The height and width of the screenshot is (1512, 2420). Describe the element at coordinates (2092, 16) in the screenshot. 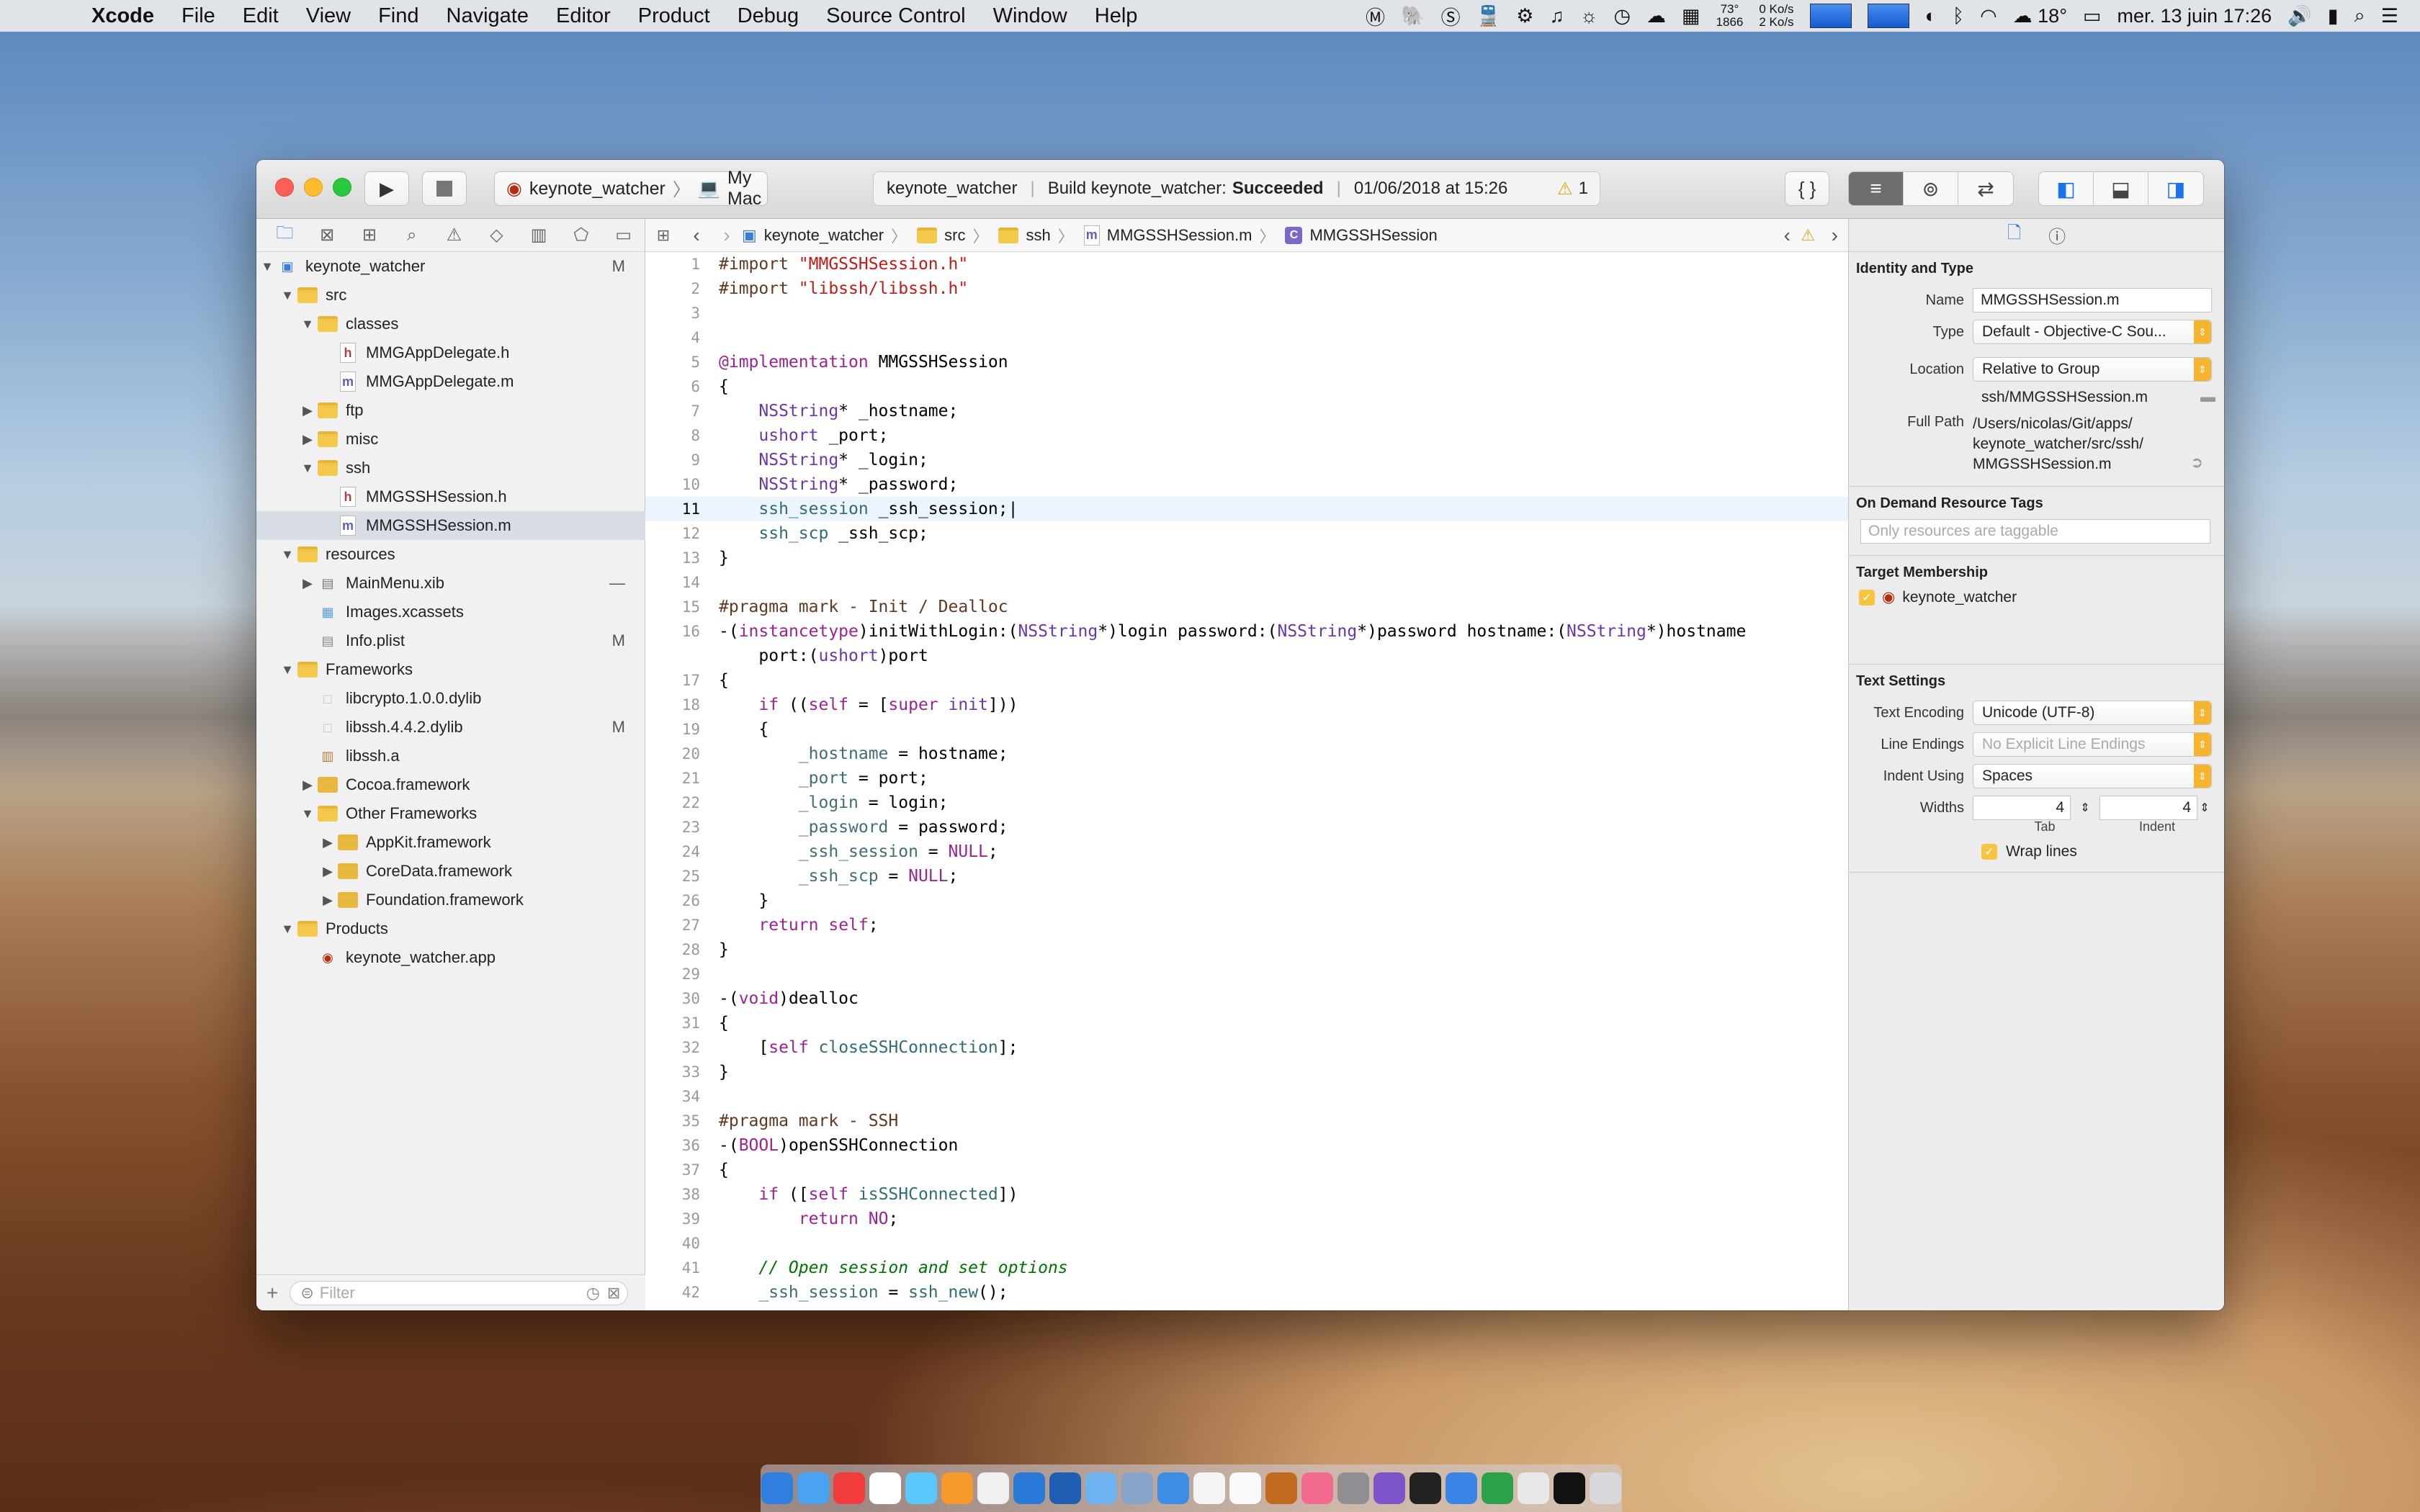

I see `keyboard-icon: ▭` at that location.